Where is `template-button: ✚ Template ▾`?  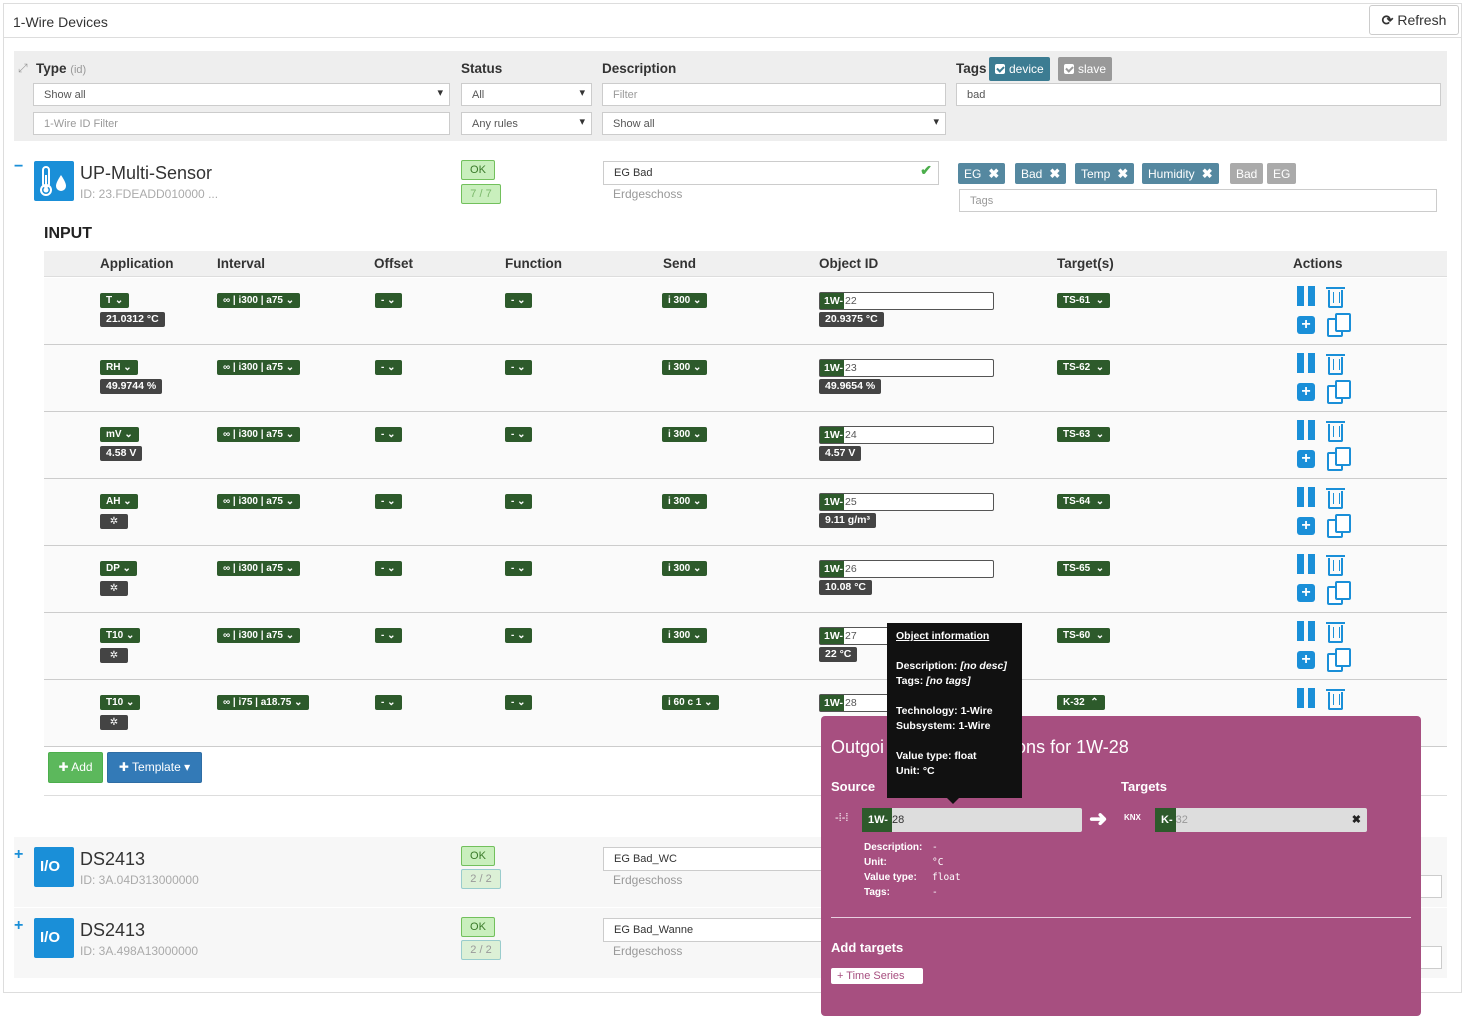 template-button: ✚ Template ▾ is located at coordinates (154, 767).